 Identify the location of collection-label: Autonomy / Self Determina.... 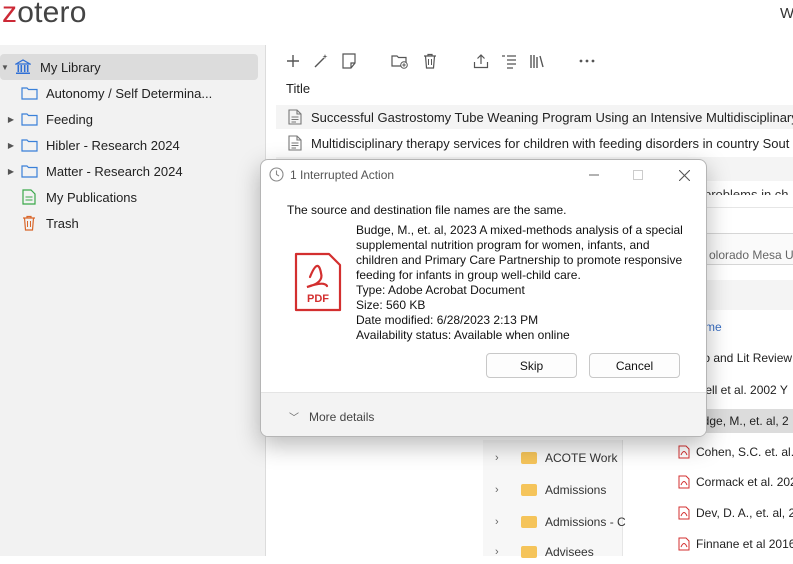
(129, 93).